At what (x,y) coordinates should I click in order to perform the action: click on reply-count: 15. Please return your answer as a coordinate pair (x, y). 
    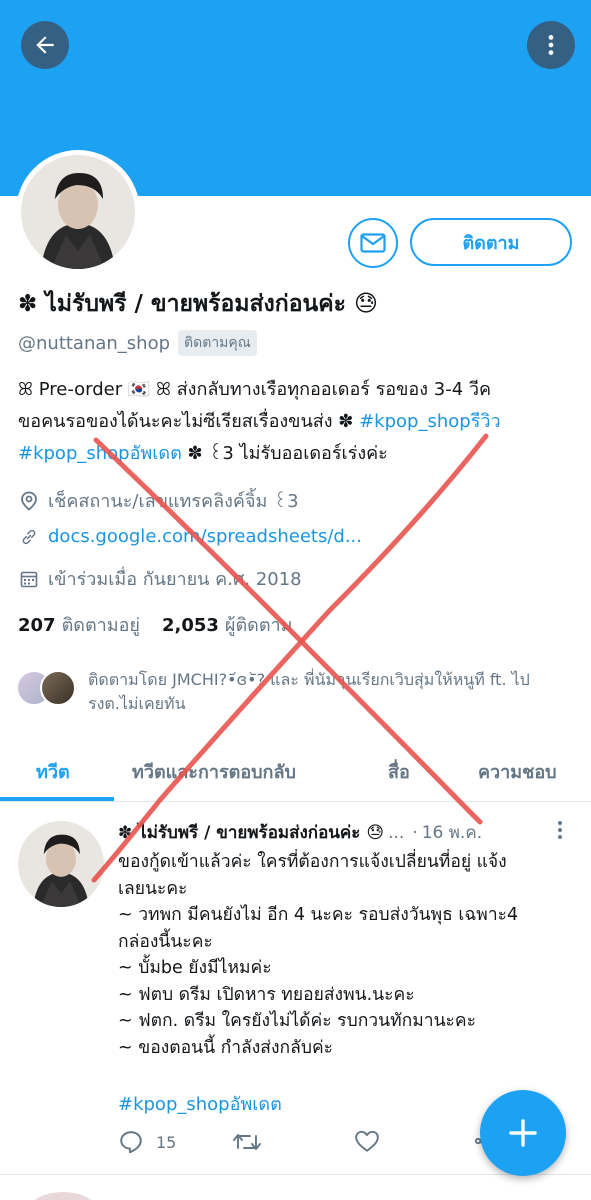
    Looking at the image, I should click on (166, 1142).